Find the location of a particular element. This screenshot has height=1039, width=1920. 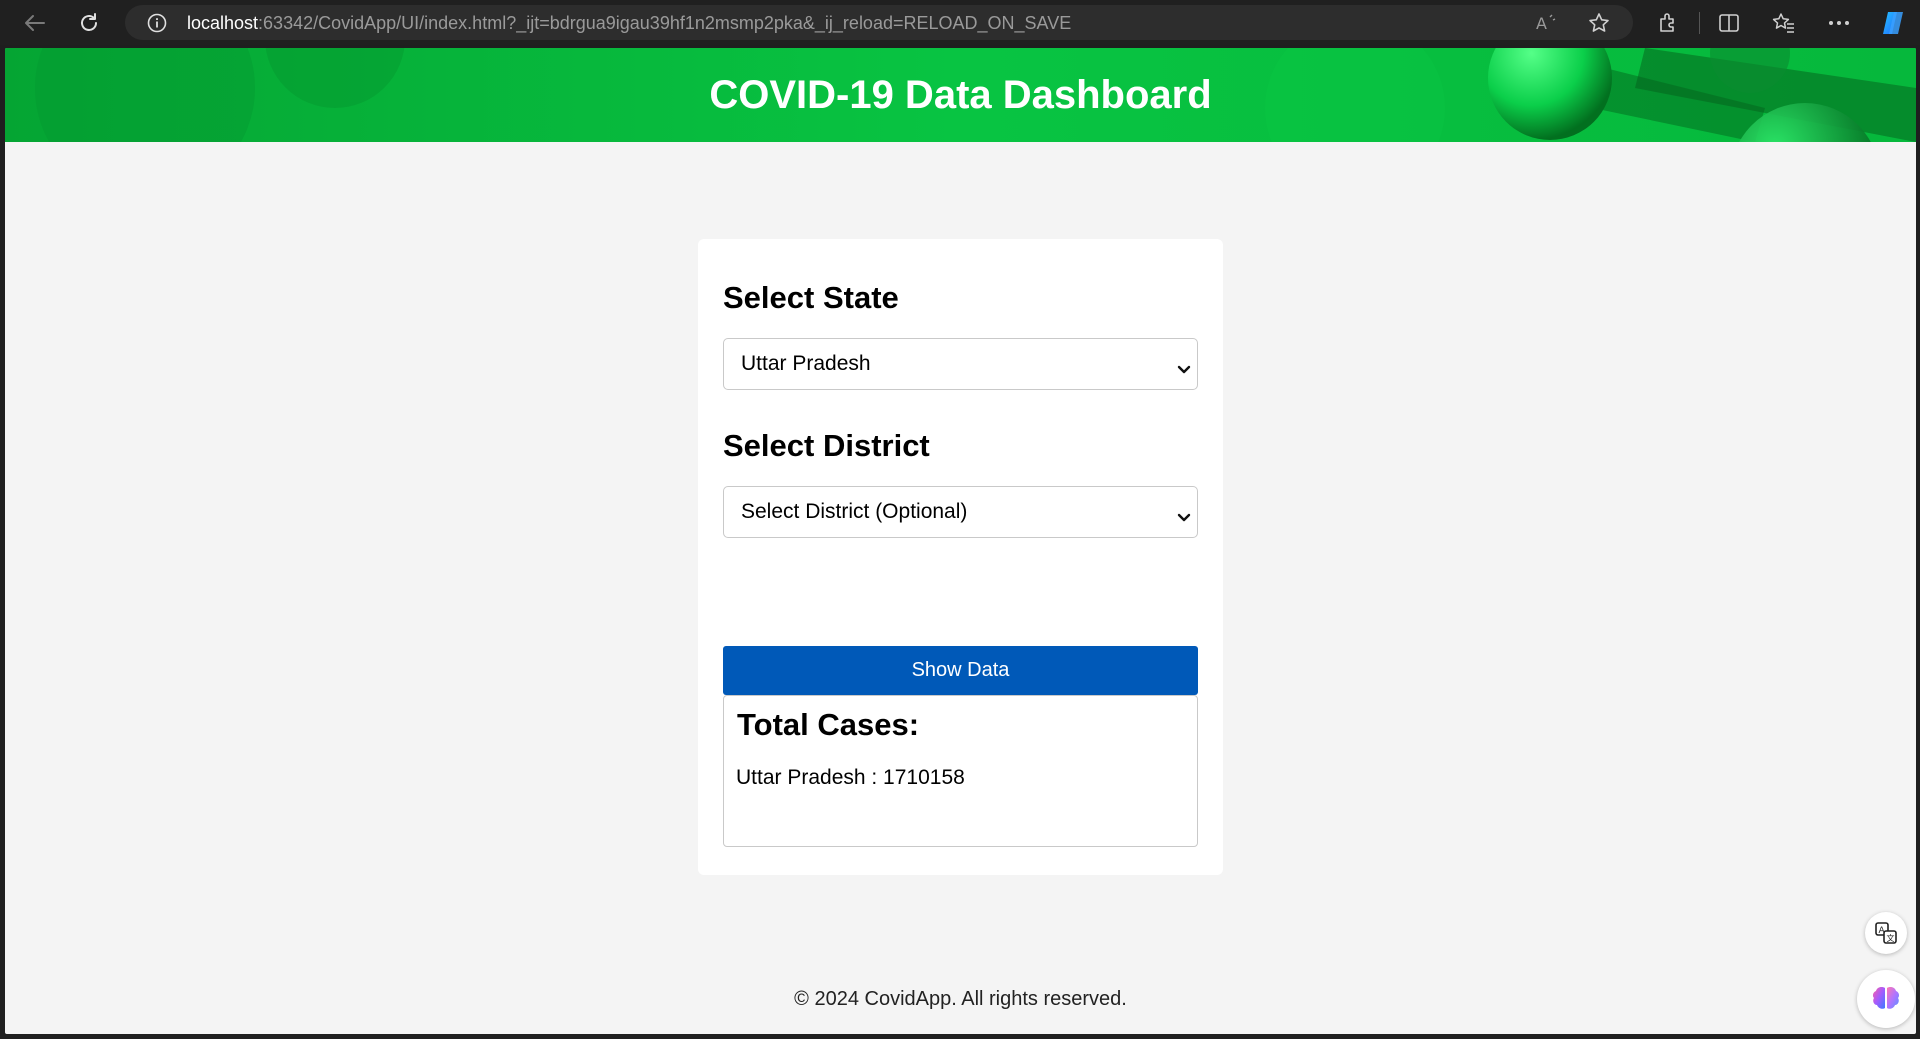

copilot-icon is located at coordinates (1893, 23).